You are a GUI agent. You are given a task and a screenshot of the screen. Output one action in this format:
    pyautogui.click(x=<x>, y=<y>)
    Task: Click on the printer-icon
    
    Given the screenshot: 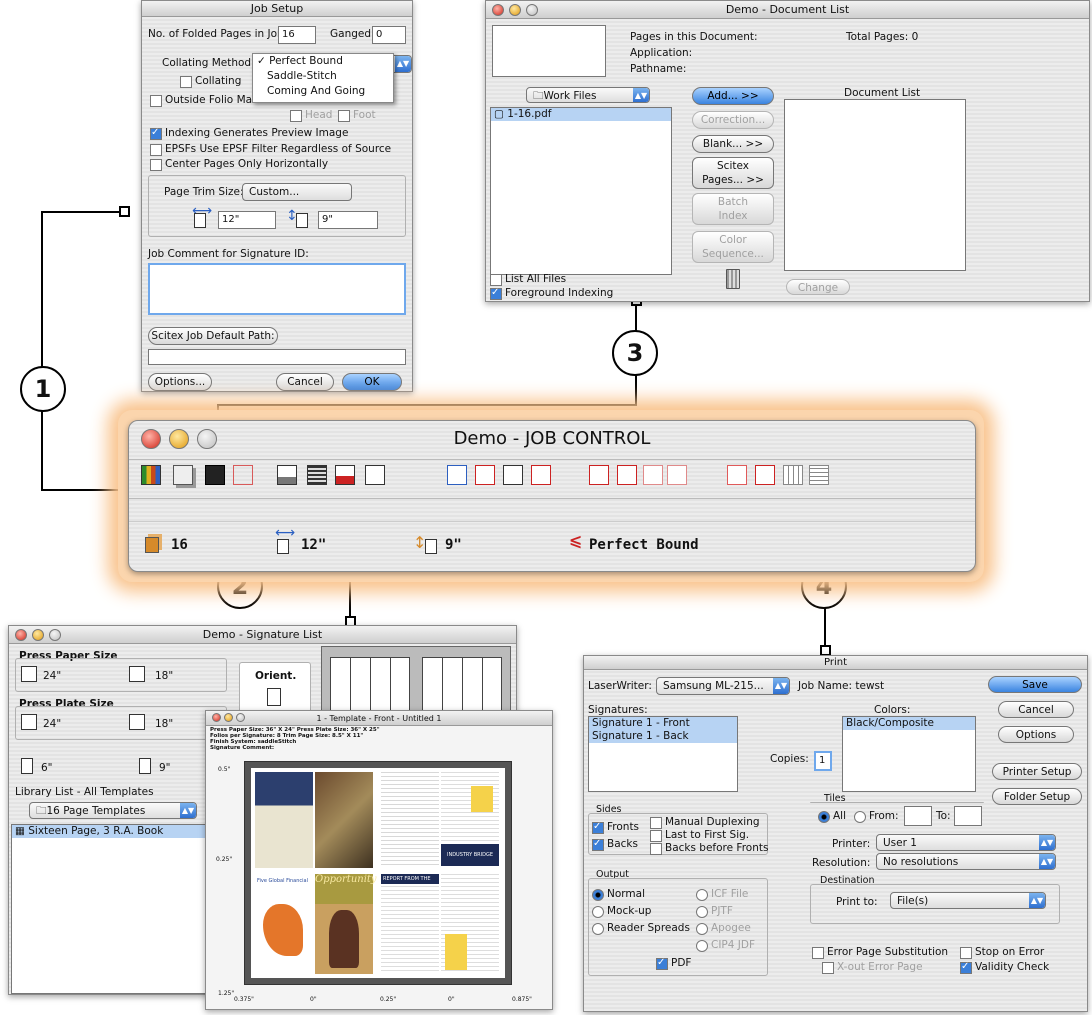 What is the action you would take?
    pyautogui.click(x=287, y=475)
    